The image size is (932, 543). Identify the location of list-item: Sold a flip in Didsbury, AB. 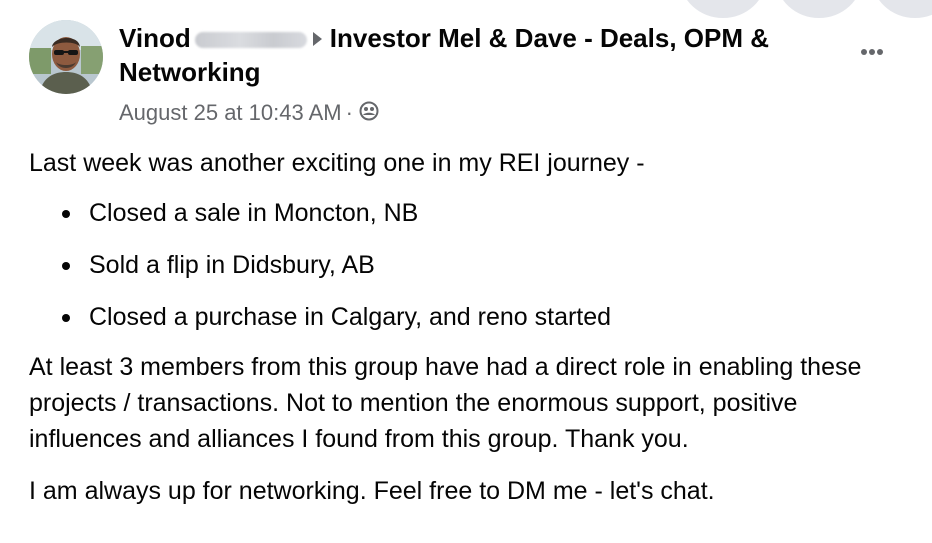
(485, 265).